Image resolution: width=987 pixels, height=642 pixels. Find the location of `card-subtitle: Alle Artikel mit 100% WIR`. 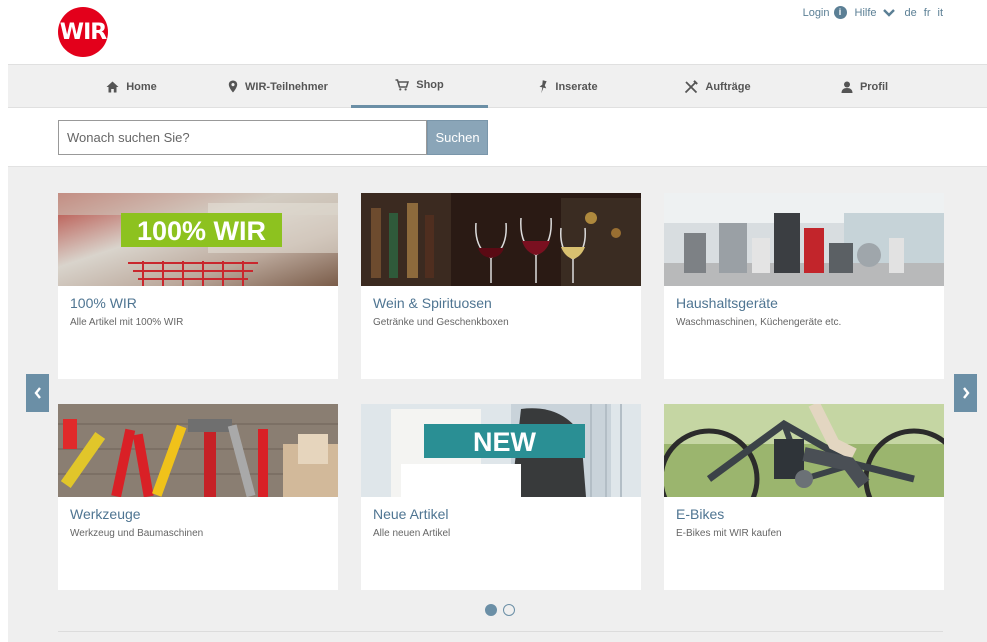

card-subtitle: Alle Artikel mit 100% WIR is located at coordinates (127, 322).